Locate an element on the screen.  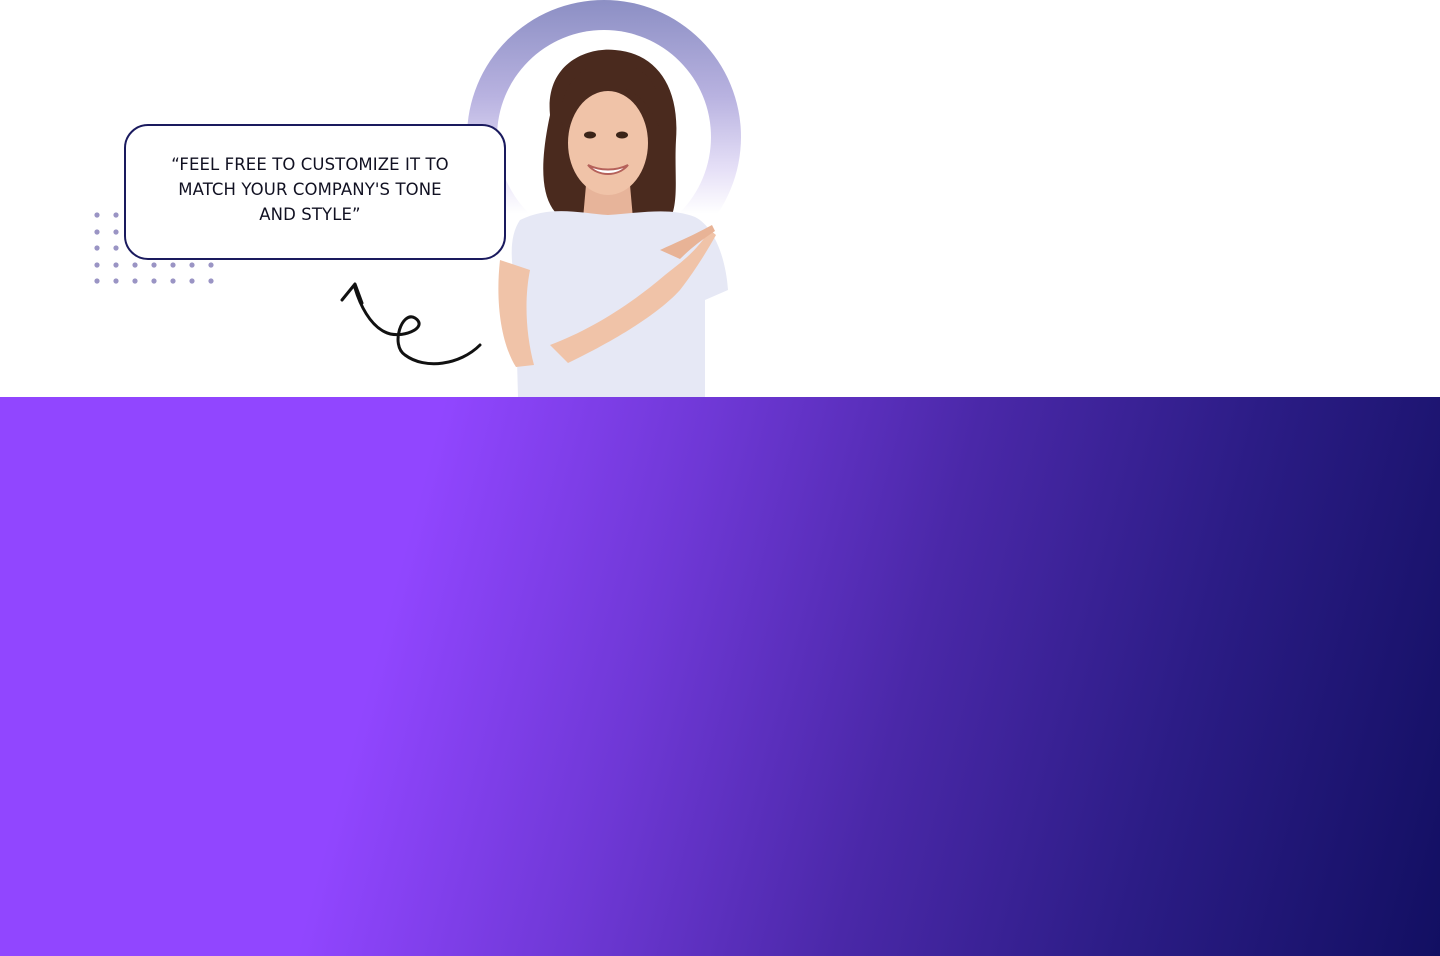
curly-arrow-icon is located at coordinates (411, 324).